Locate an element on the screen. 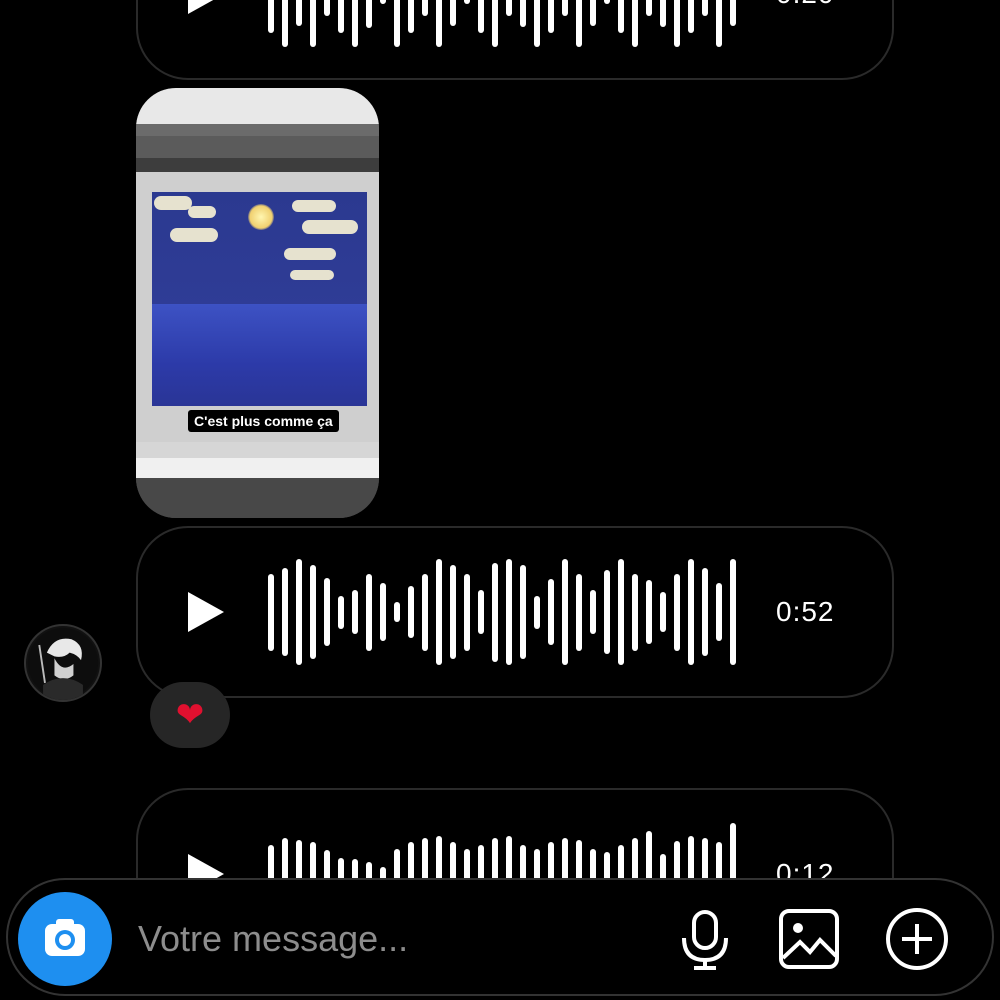  media-message: C'est plus comme ça is located at coordinates (257, 303).